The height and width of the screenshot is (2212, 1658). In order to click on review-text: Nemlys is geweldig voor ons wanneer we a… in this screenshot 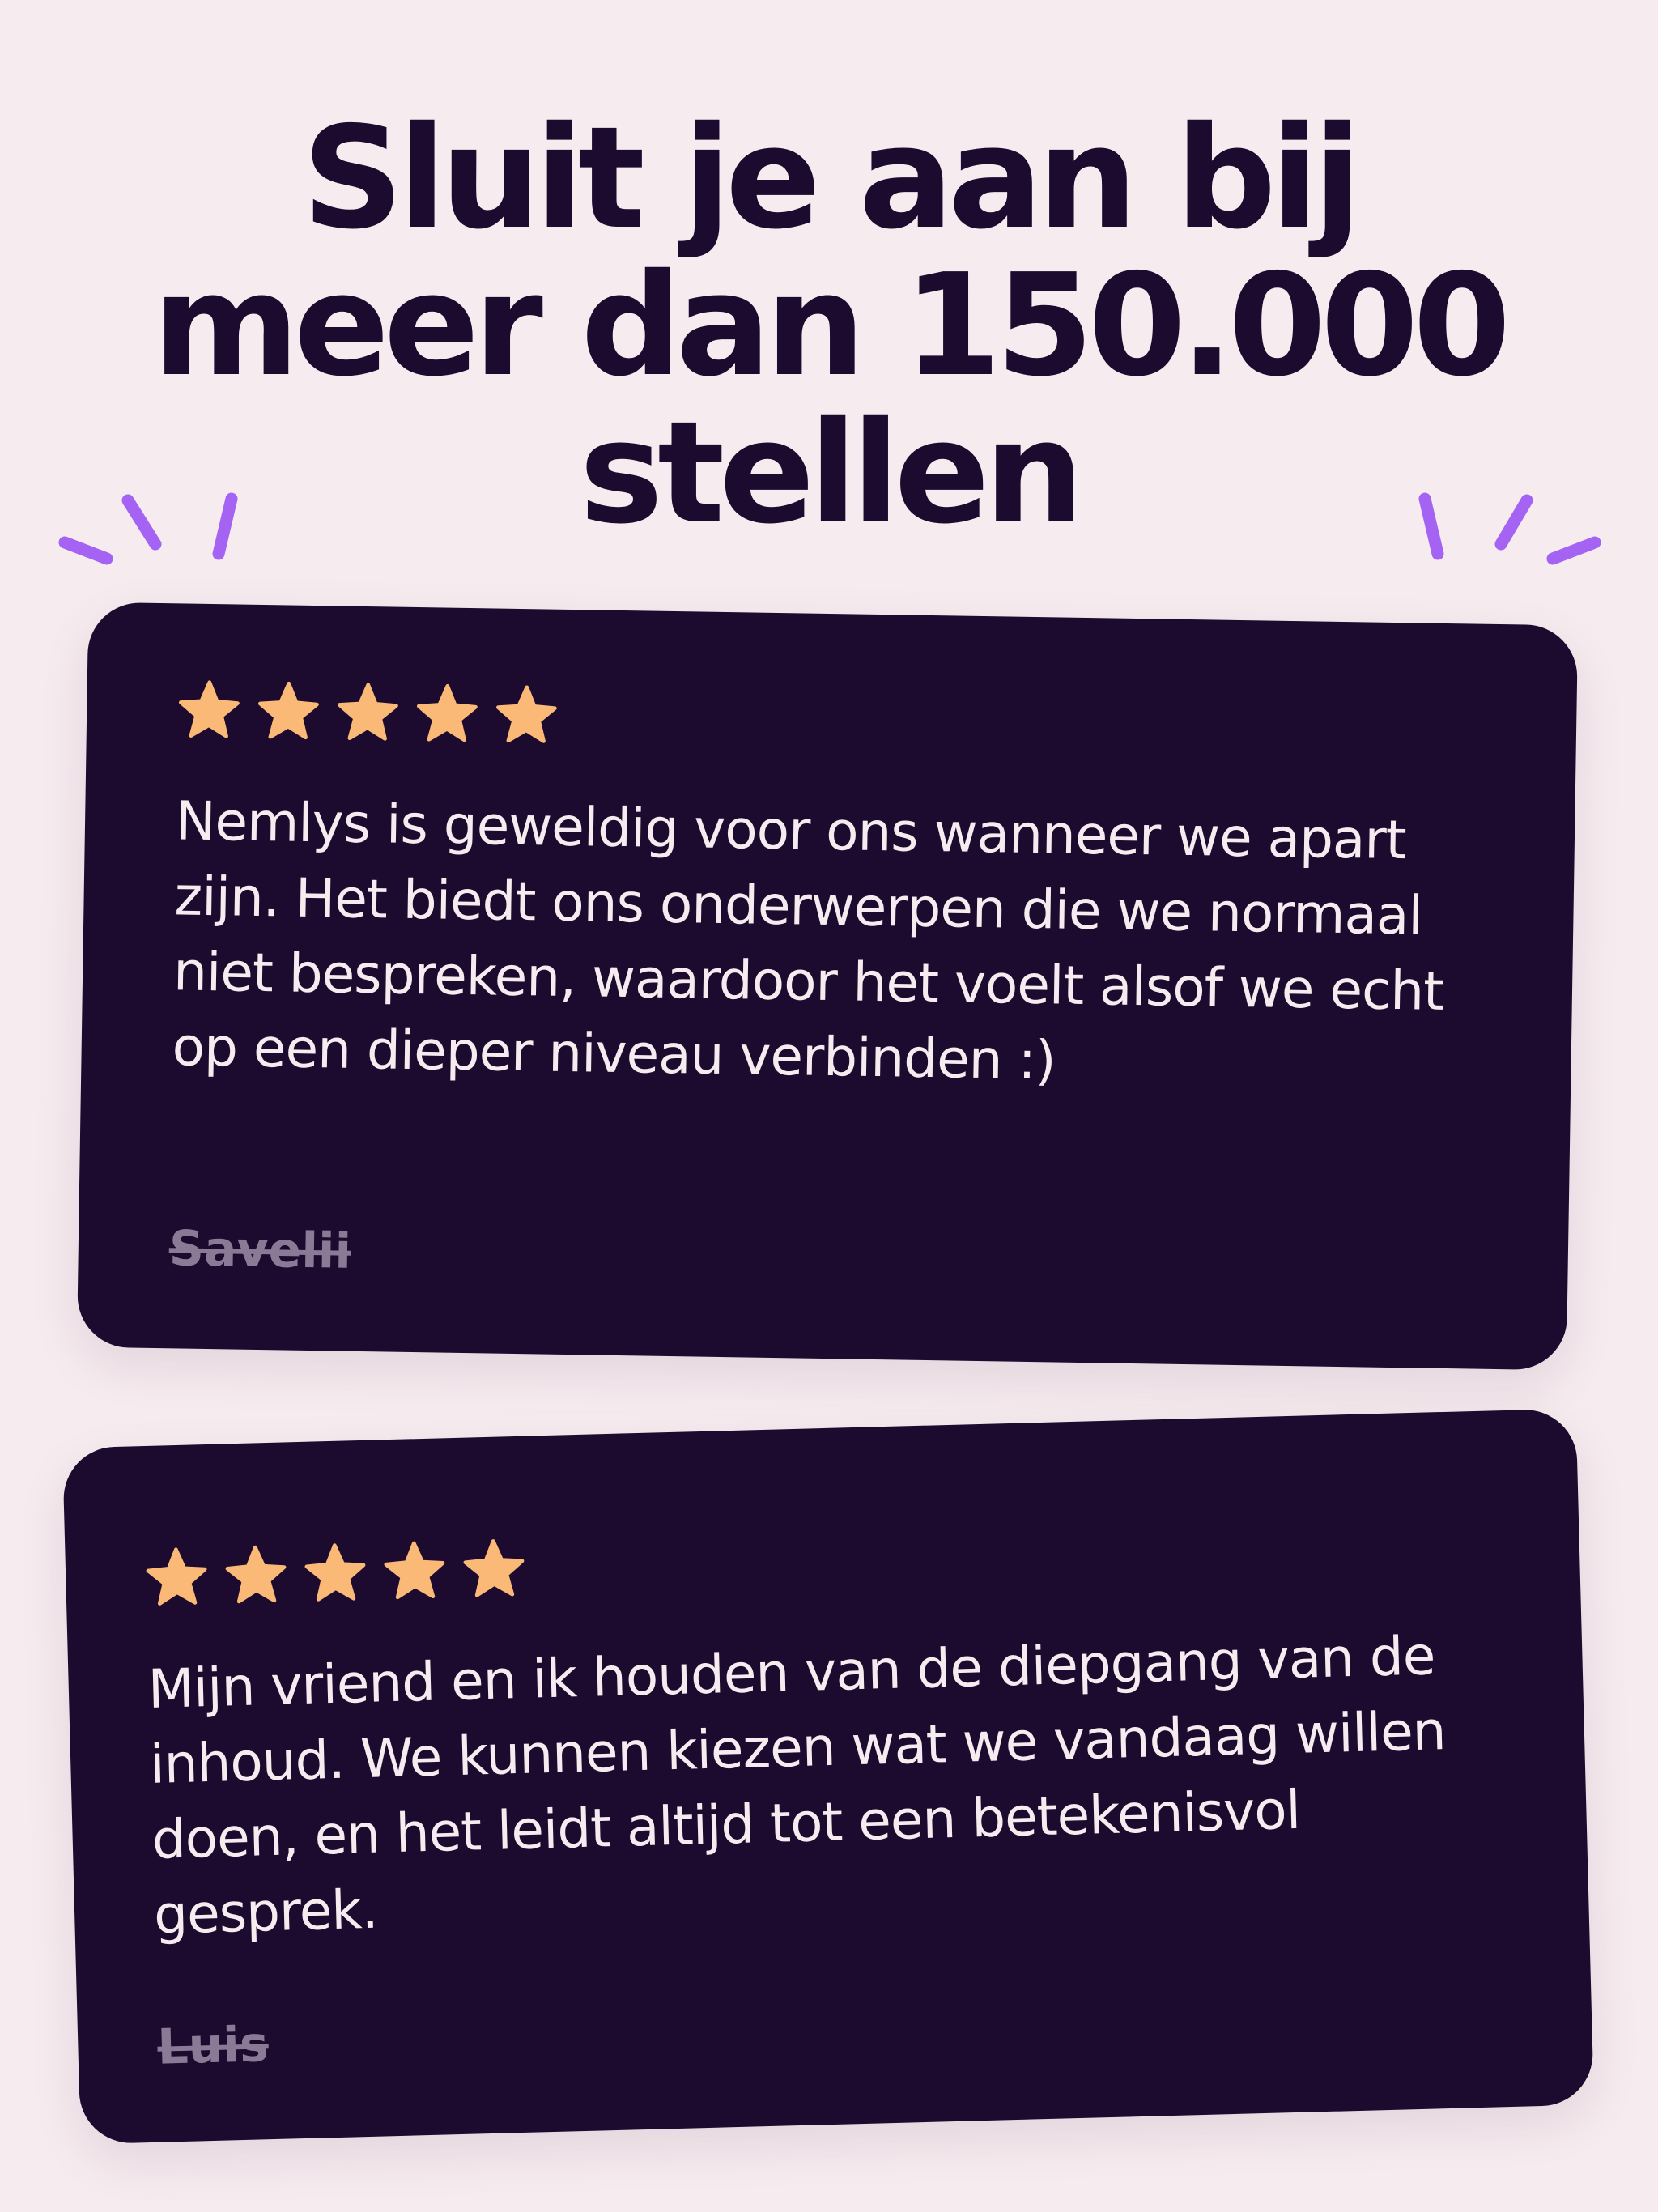, I will do `click(808, 941)`.